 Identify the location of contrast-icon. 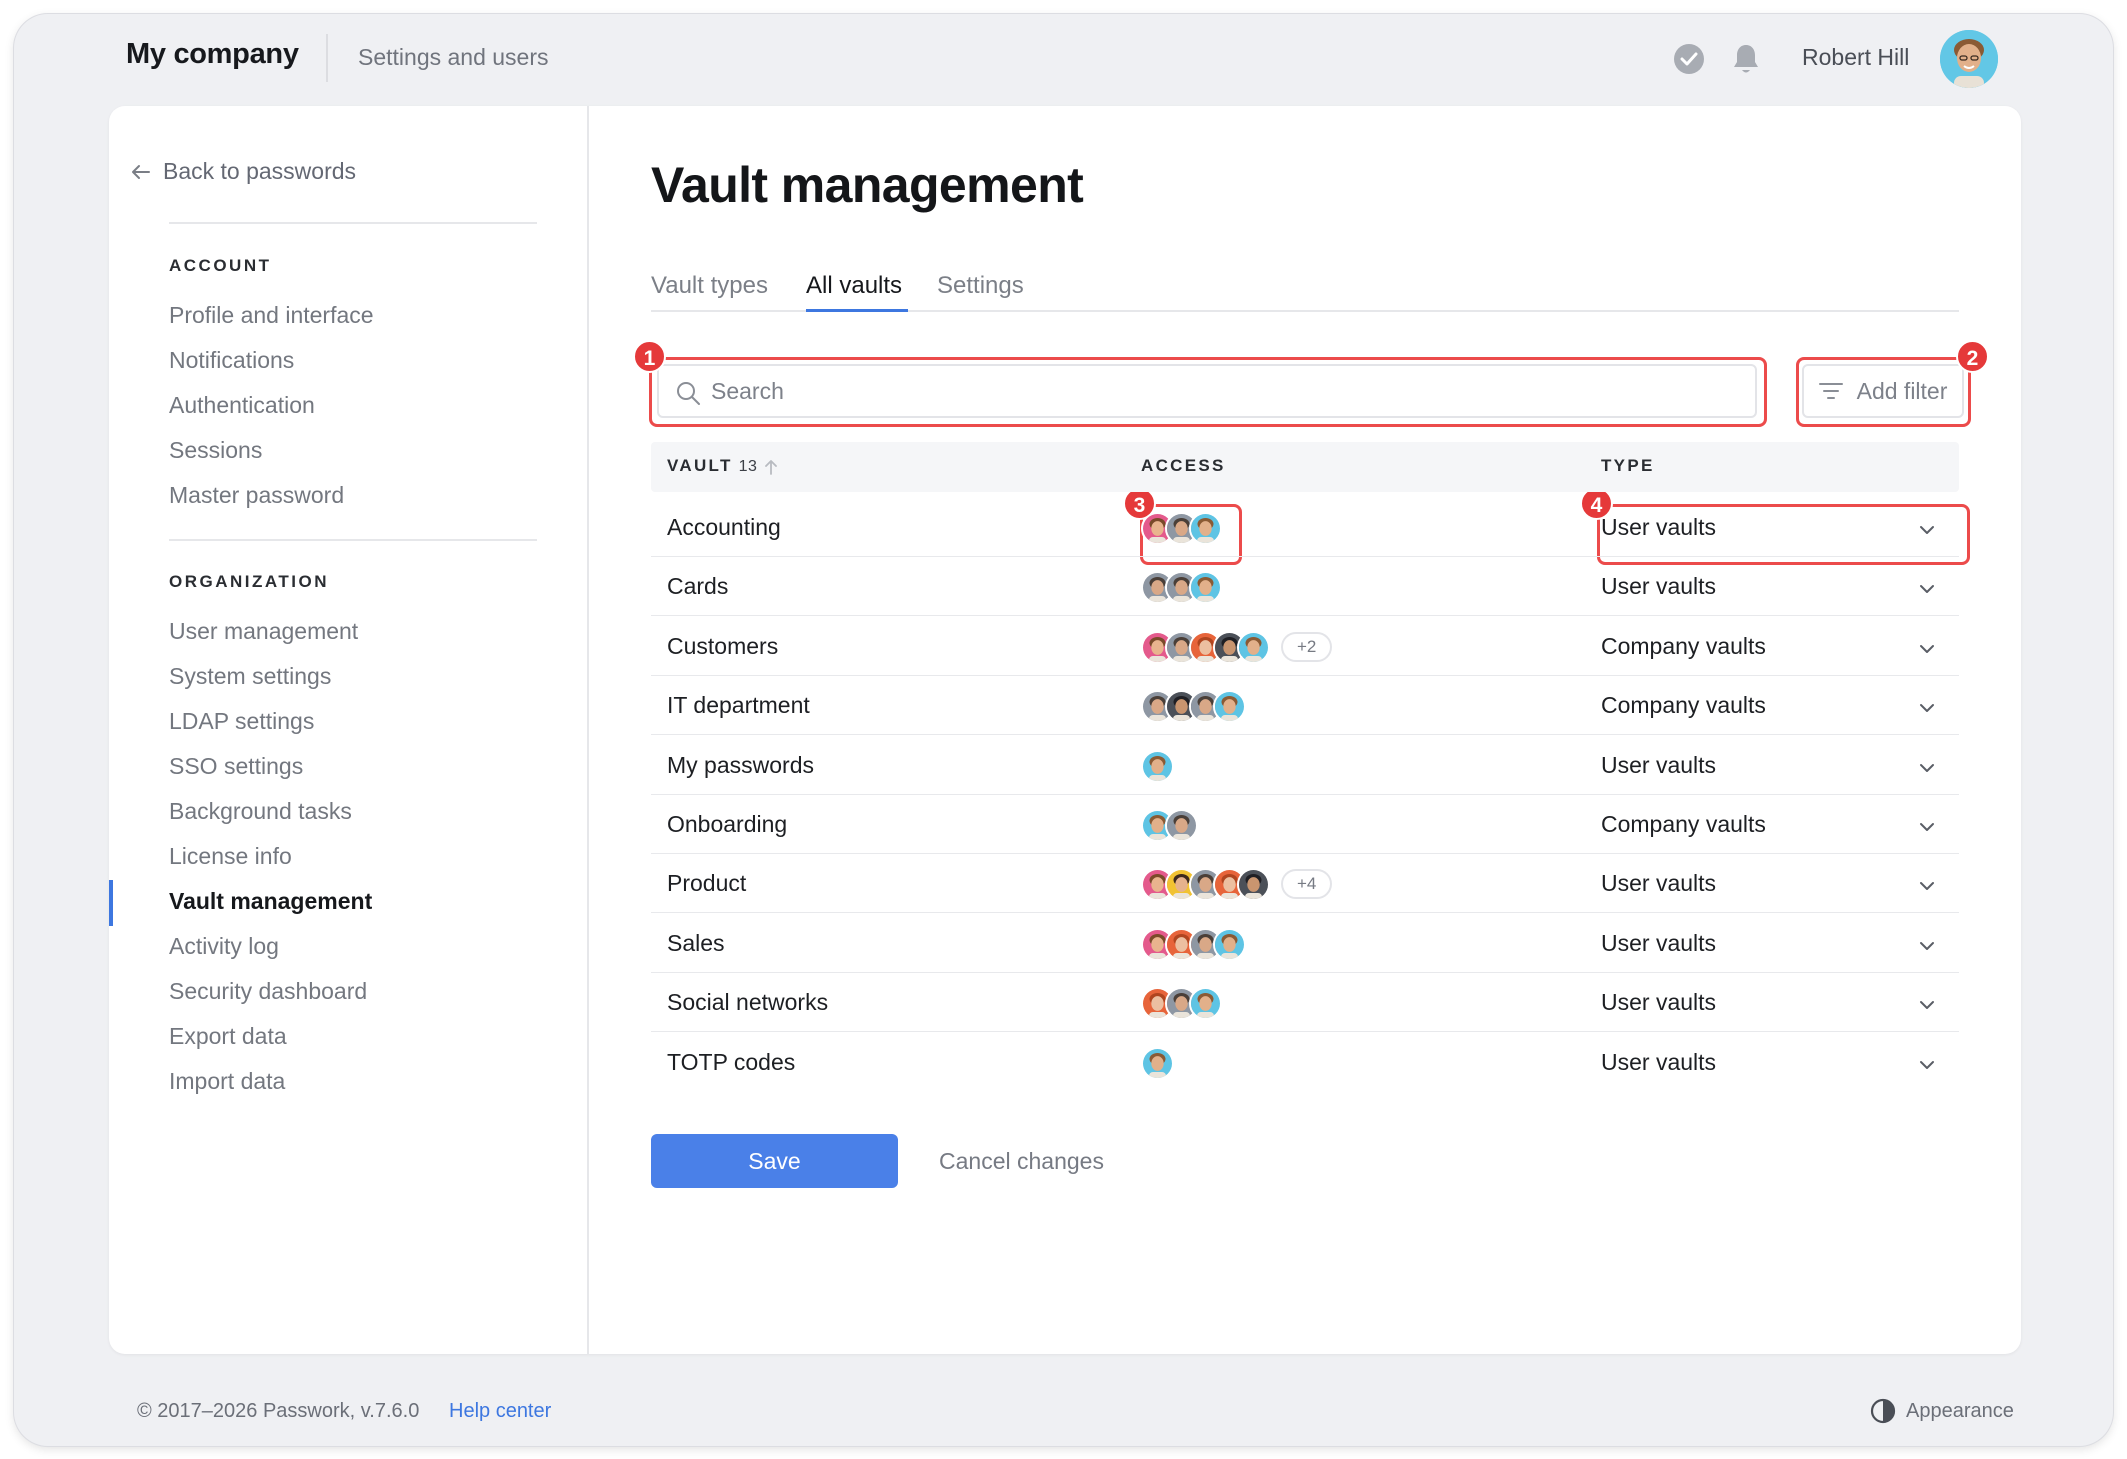
(1883, 1411).